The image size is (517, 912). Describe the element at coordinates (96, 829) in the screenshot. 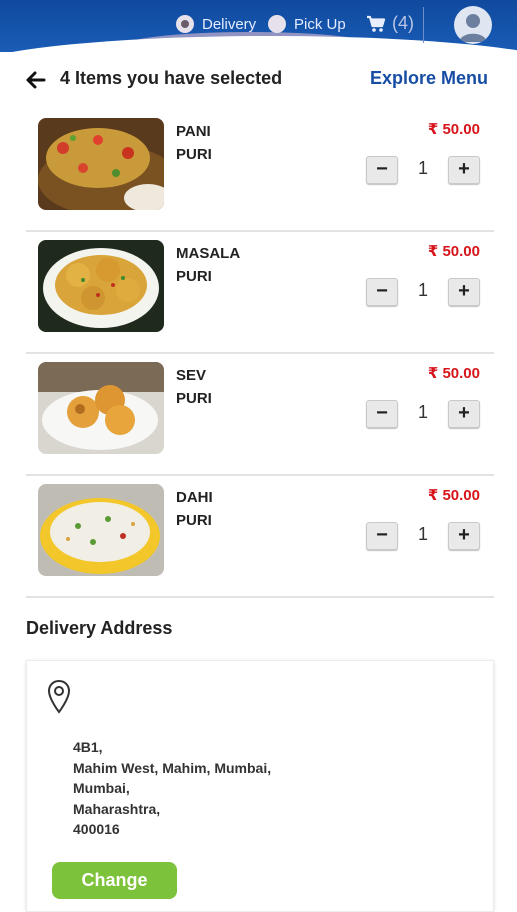

I see `address-line: 400016` at that location.